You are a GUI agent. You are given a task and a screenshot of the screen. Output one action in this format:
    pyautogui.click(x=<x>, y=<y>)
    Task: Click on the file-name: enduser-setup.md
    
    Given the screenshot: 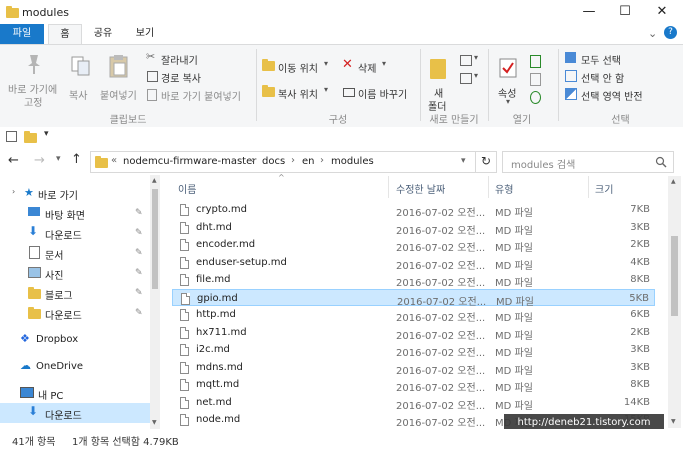 What is the action you would take?
    pyautogui.click(x=241, y=262)
    